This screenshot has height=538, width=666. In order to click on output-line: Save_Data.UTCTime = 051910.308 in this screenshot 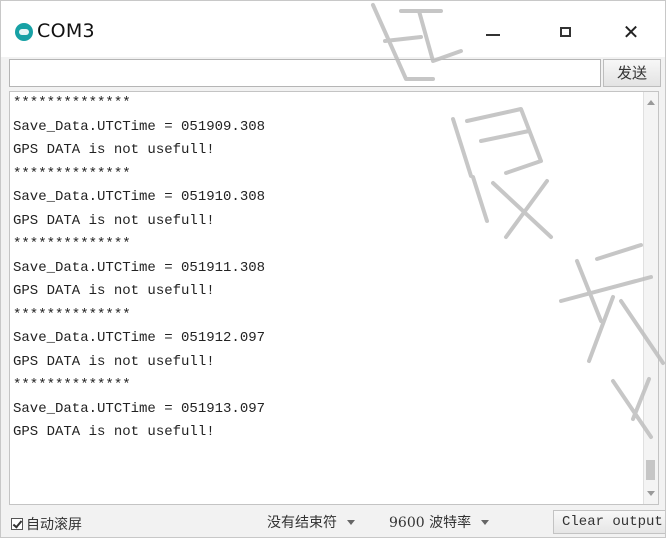, I will do `click(139, 197)`.